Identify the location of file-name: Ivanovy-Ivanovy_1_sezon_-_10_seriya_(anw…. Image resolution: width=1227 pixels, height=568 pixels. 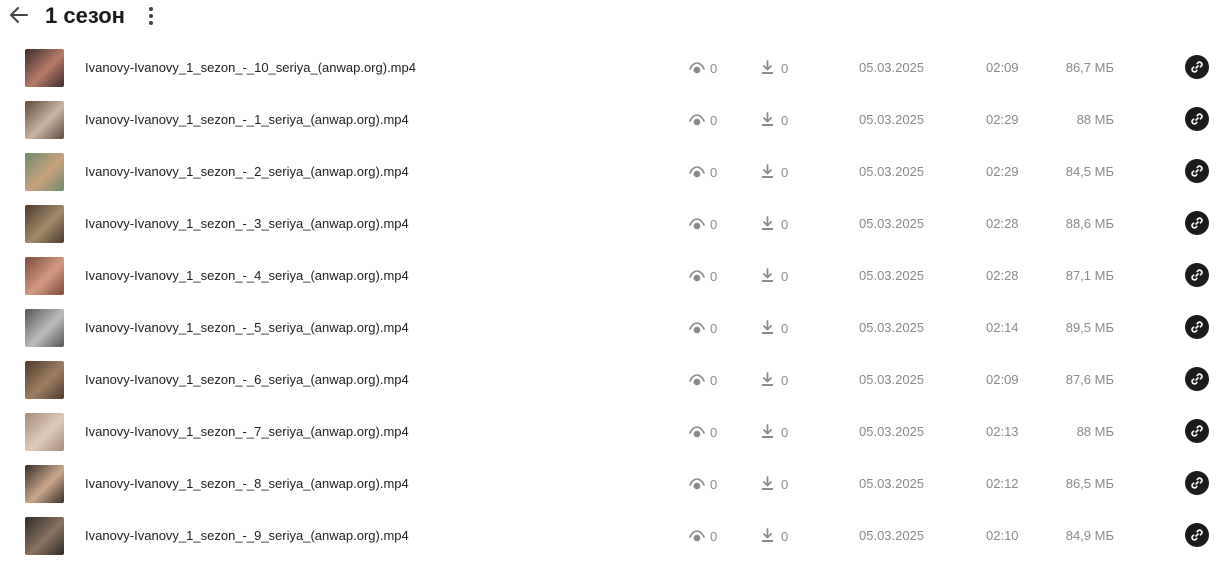
(250, 68).